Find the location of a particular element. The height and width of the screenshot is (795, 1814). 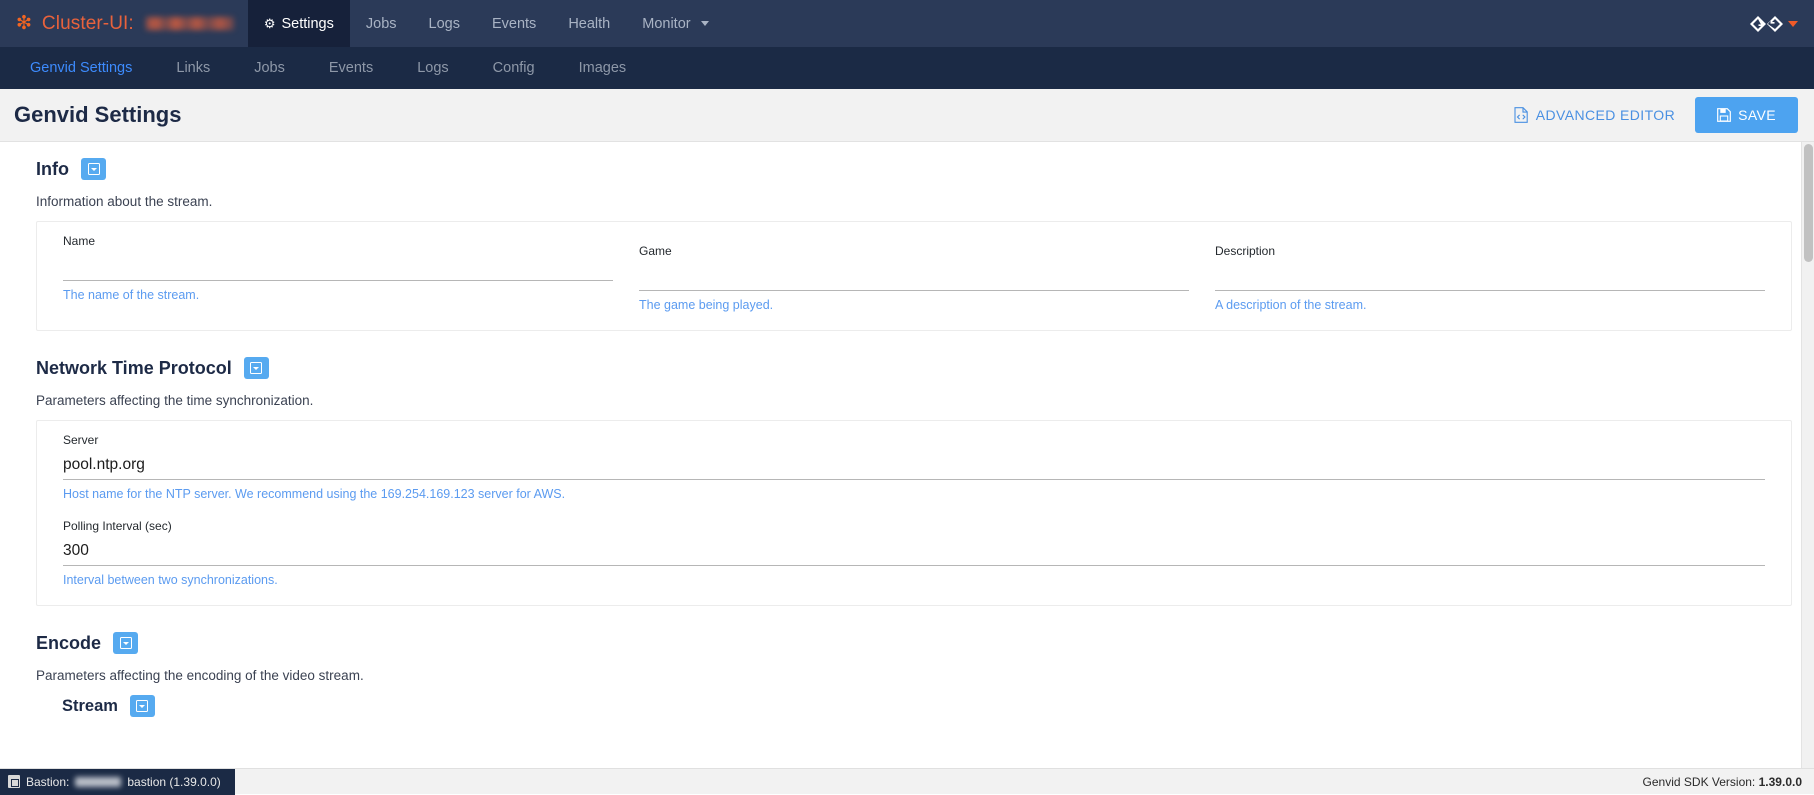

nav-item-label: Health is located at coordinates (589, 24).